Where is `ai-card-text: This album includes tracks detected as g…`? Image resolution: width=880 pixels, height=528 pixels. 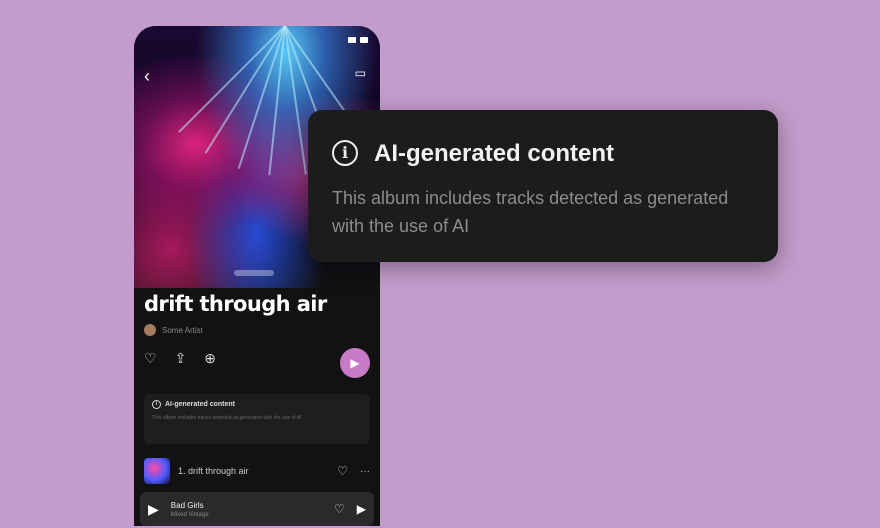 ai-card-text: This album includes tracks detected as g… is located at coordinates (227, 418).